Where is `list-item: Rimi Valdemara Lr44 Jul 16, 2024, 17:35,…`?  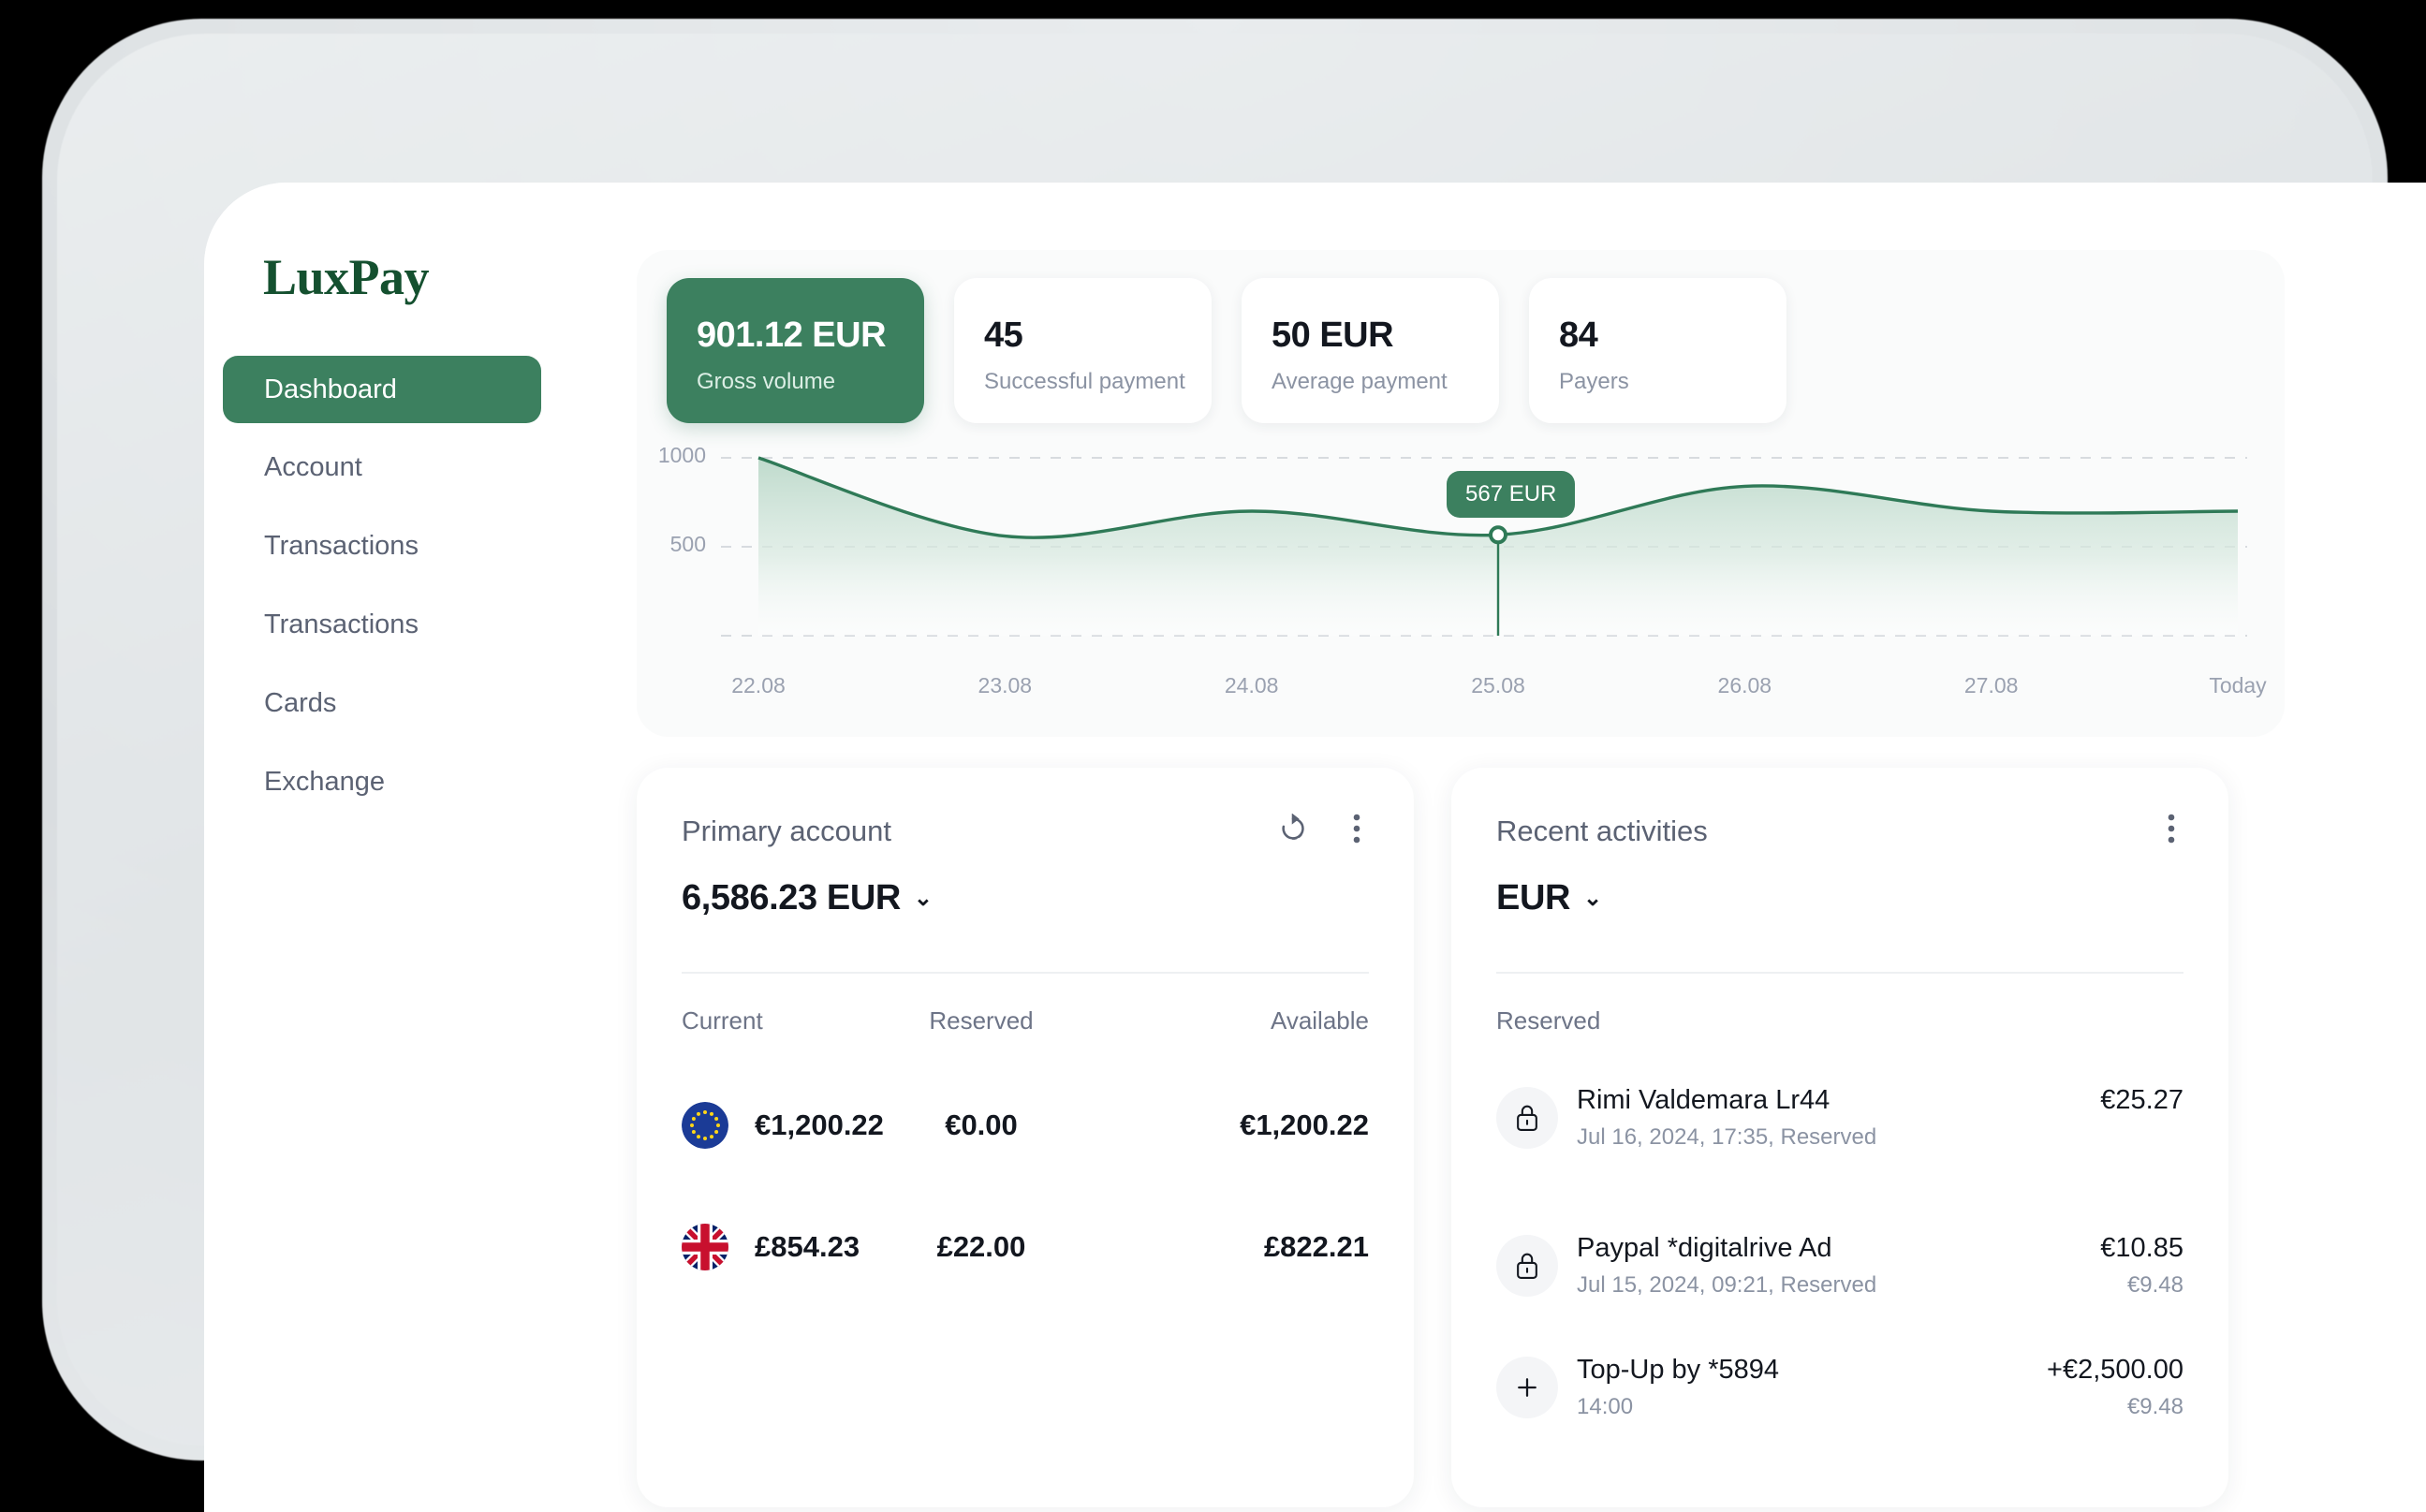 list-item: Rimi Valdemara Lr44 Jul 16, 2024, 17:35,… is located at coordinates (1839, 1126).